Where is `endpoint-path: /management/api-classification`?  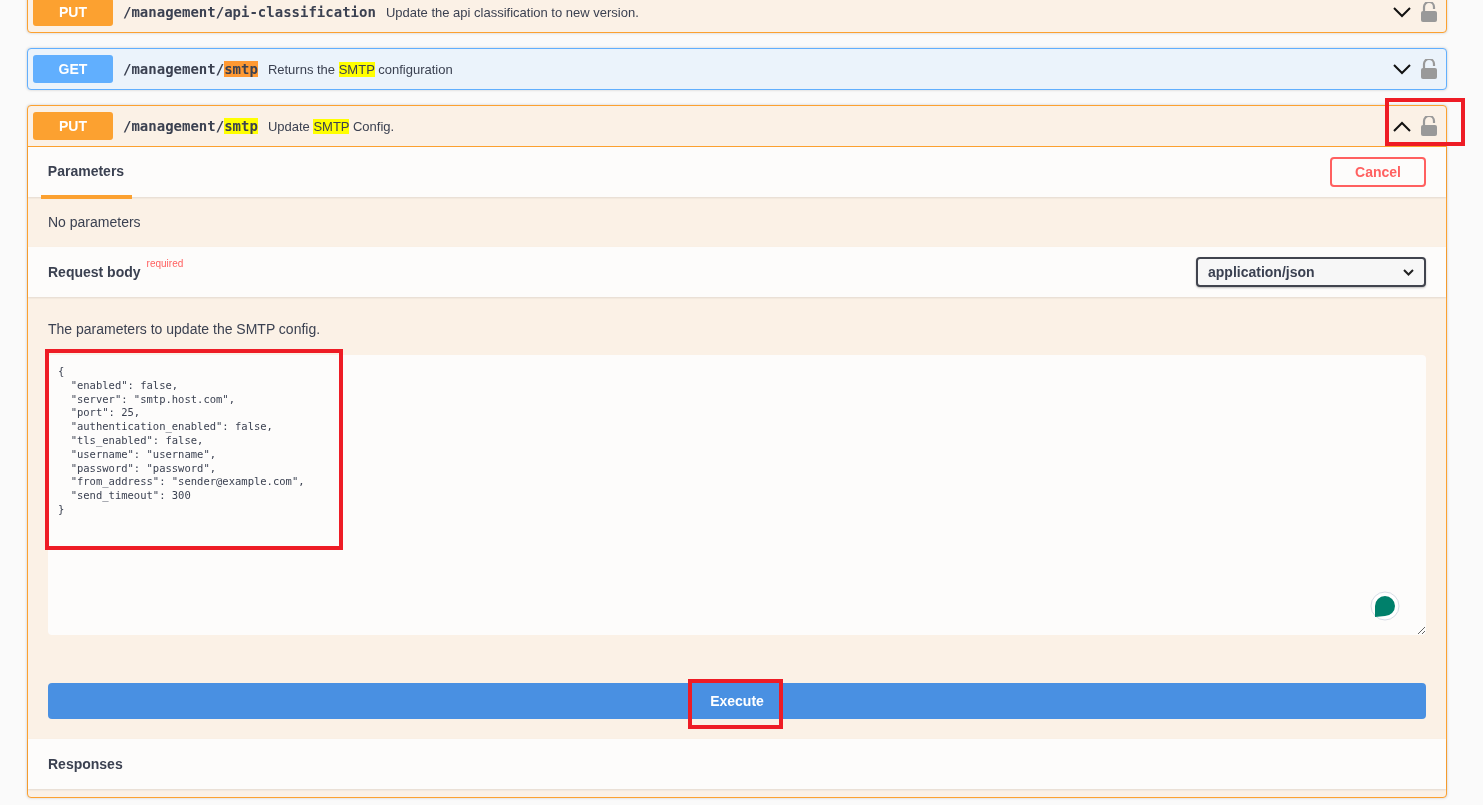 endpoint-path: /management/api-classification is located at coordinates (249, 12).